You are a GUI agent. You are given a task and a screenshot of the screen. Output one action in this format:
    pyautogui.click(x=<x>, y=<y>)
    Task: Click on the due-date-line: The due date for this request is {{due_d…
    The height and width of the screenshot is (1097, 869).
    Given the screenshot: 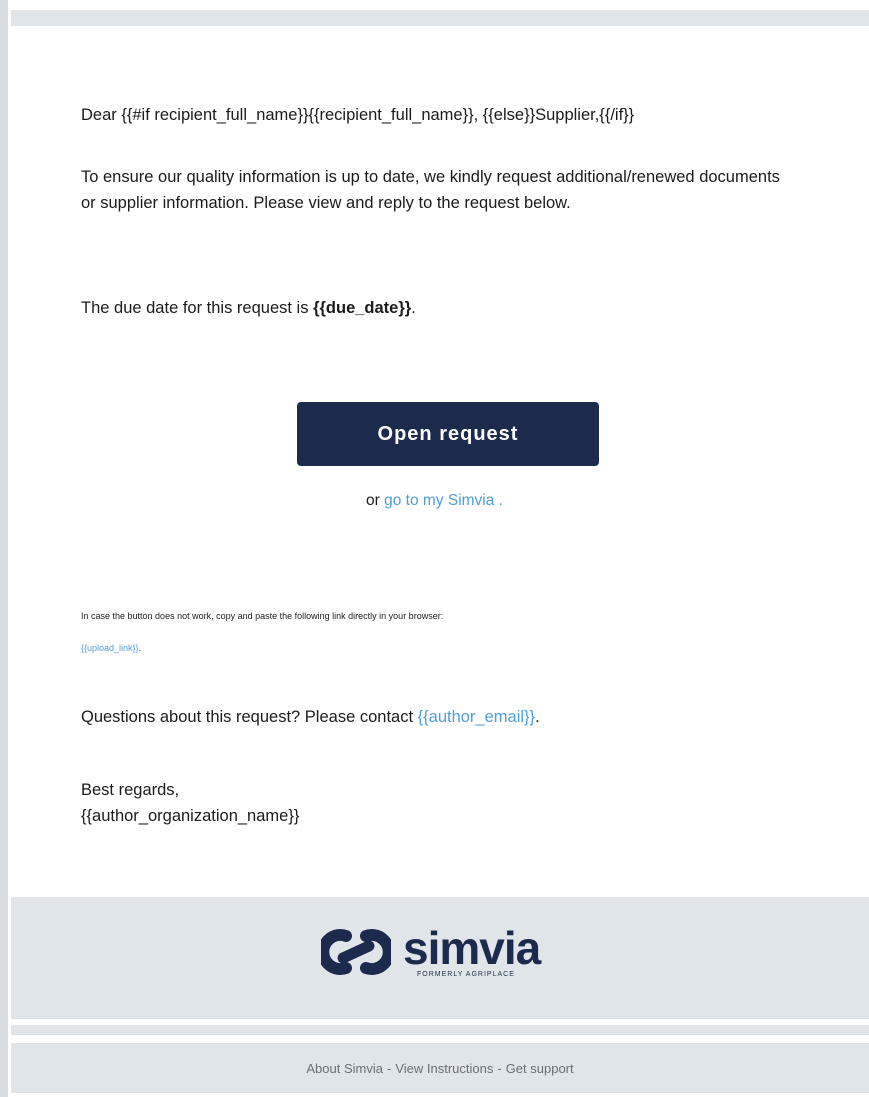 What is the action you would take?
    pyautogui.click(x=248, y=308)
    